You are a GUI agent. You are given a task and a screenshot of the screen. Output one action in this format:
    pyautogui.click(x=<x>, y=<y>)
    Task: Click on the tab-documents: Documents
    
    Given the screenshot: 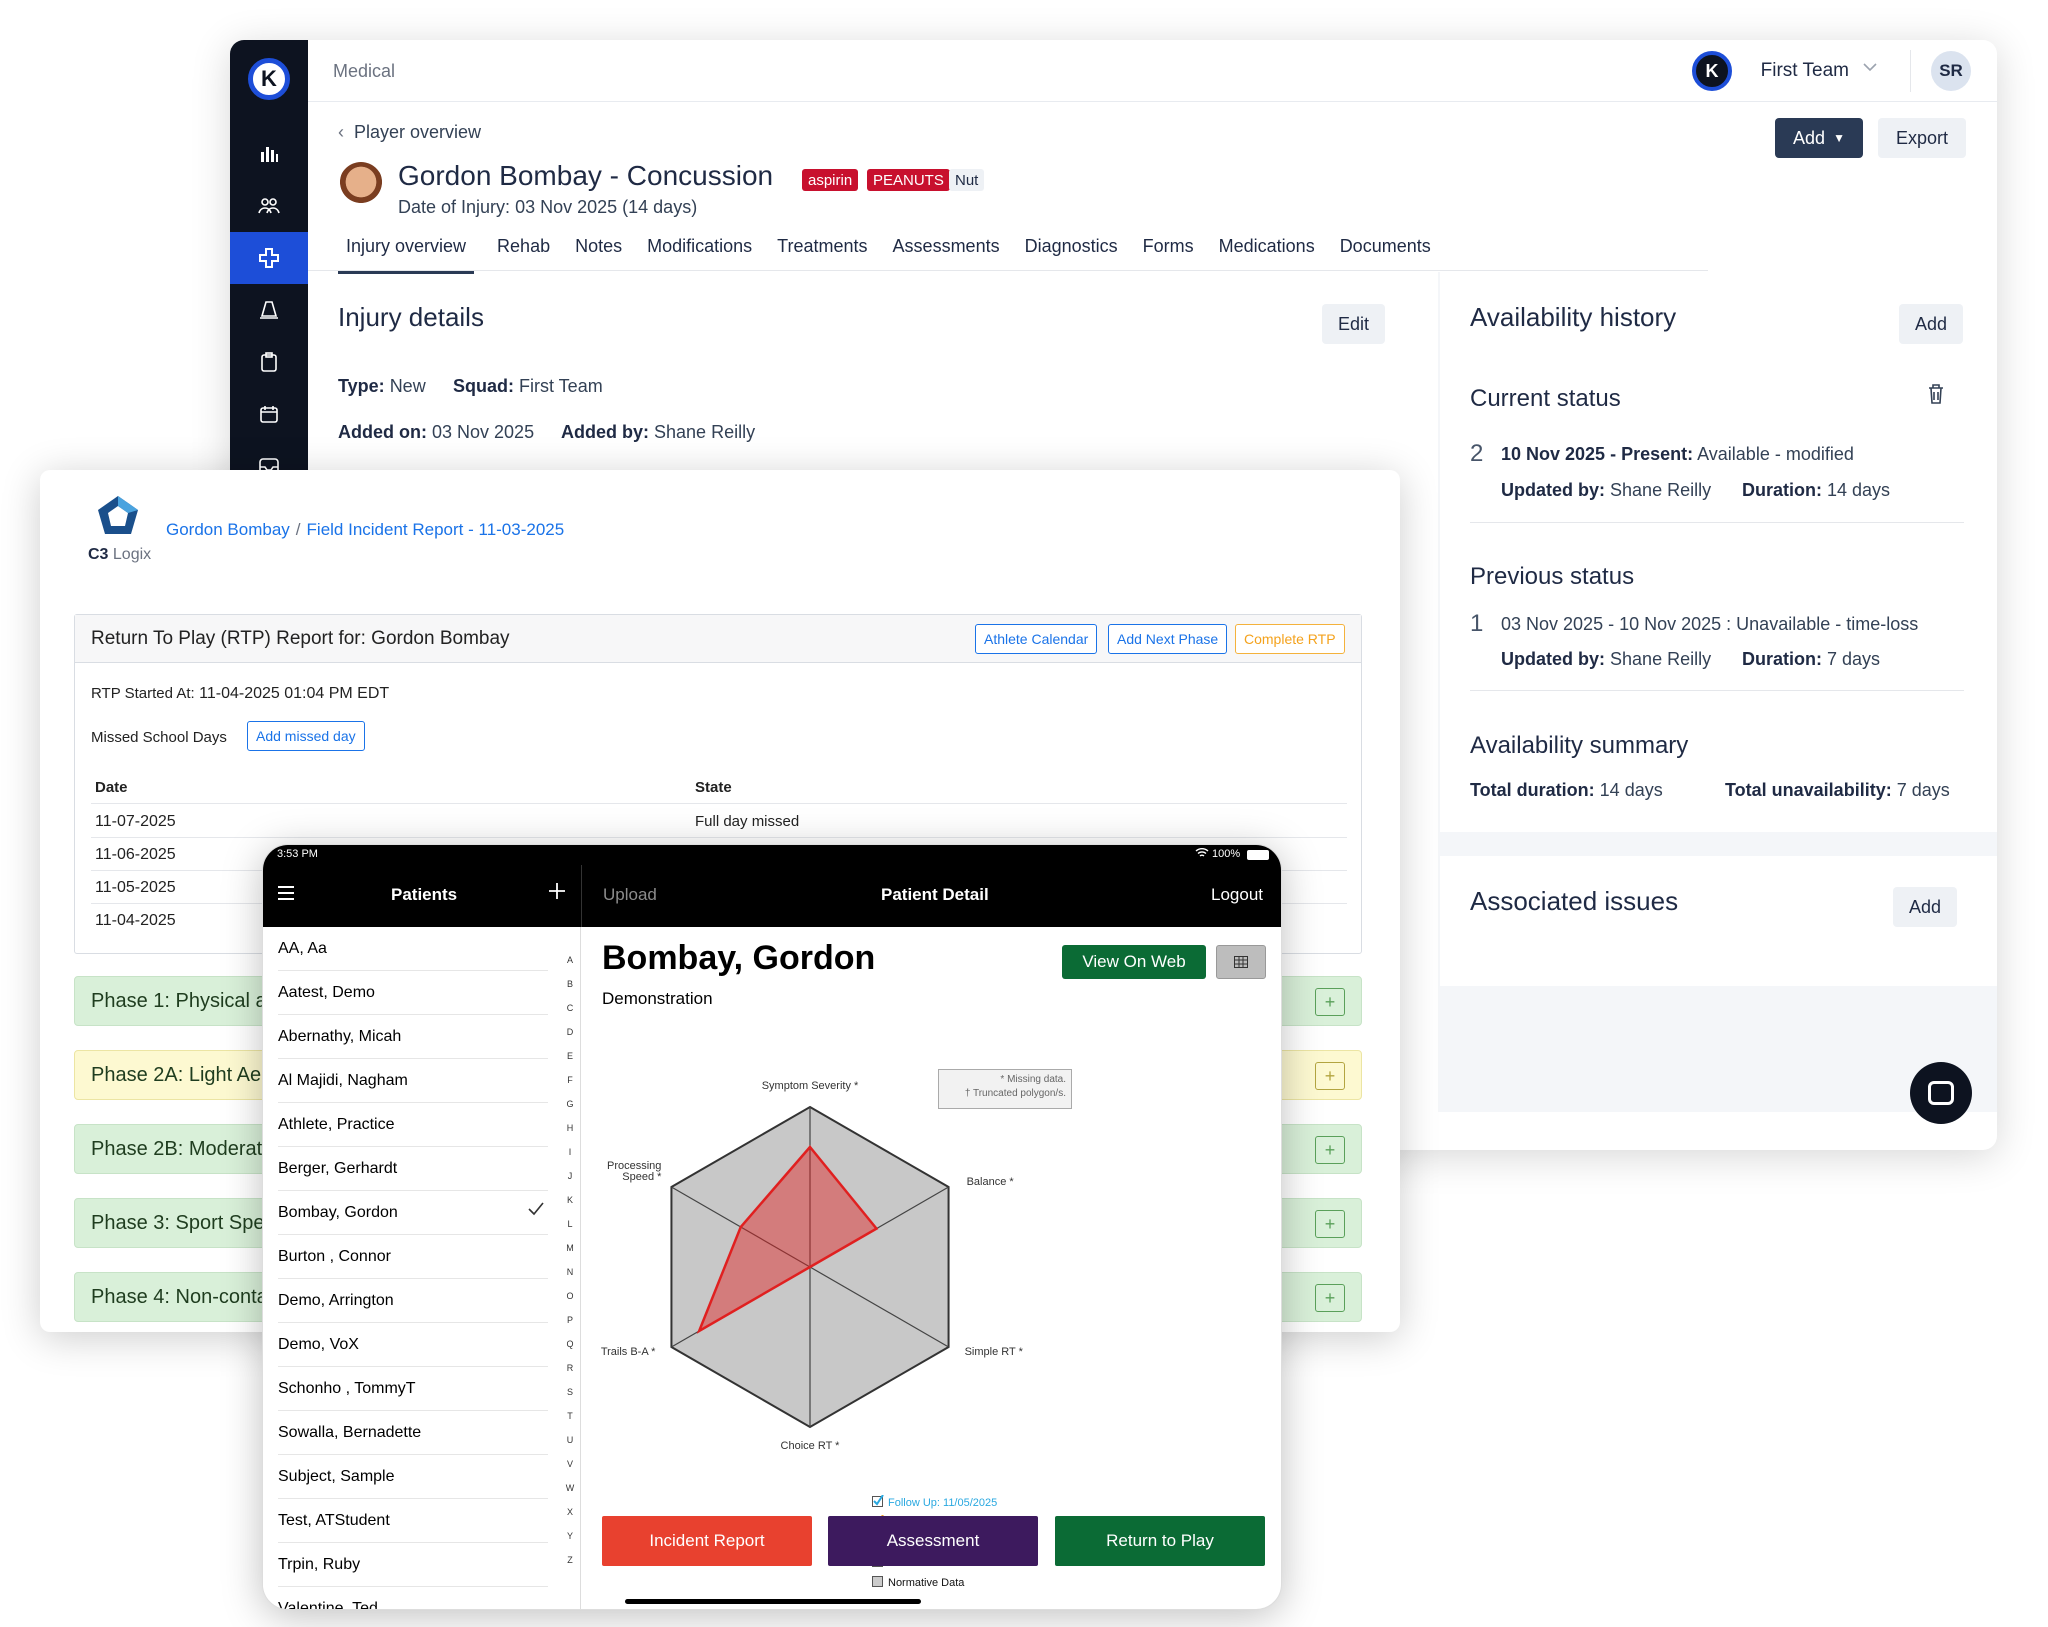 What is the action you would take?
    pyautogui.click(x=1385, y=253)
    